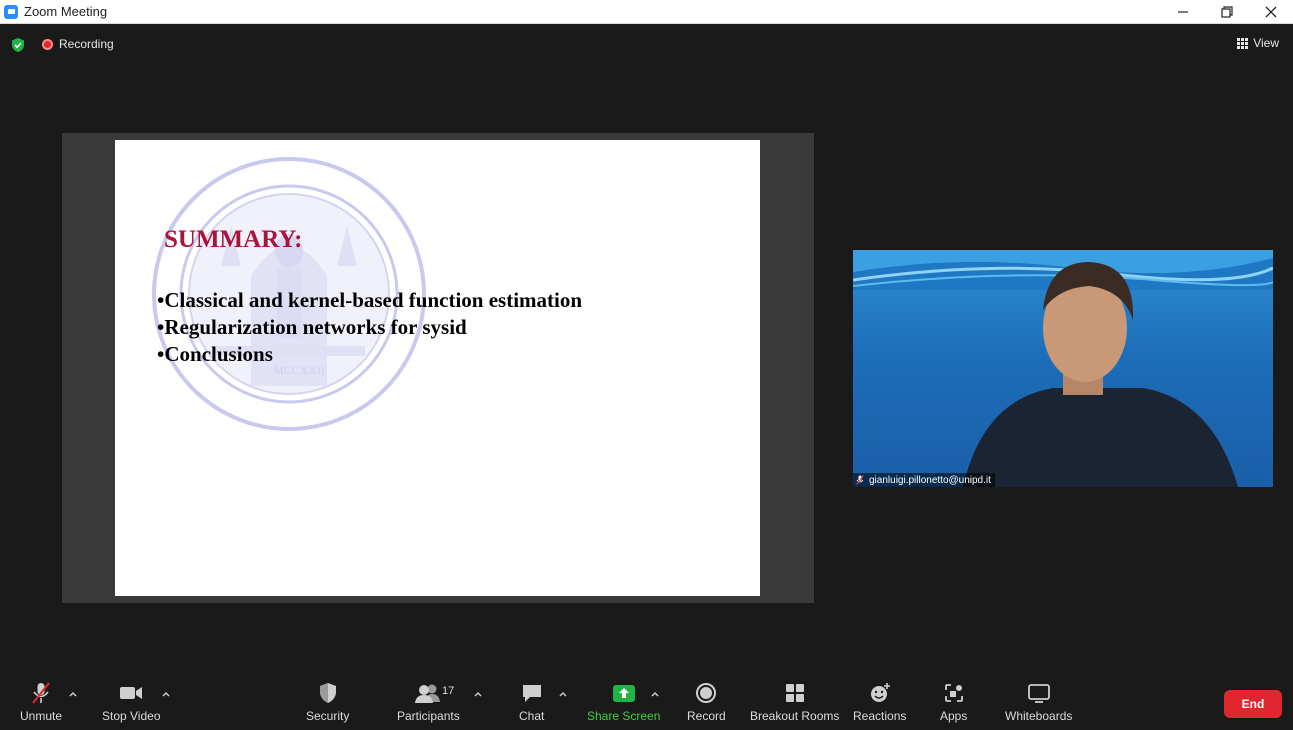 This screenshot has height=730, width=1293. Describe the element at coordinates (47, 44) in the screenshot. I see `recording-dot-icon` at that location.